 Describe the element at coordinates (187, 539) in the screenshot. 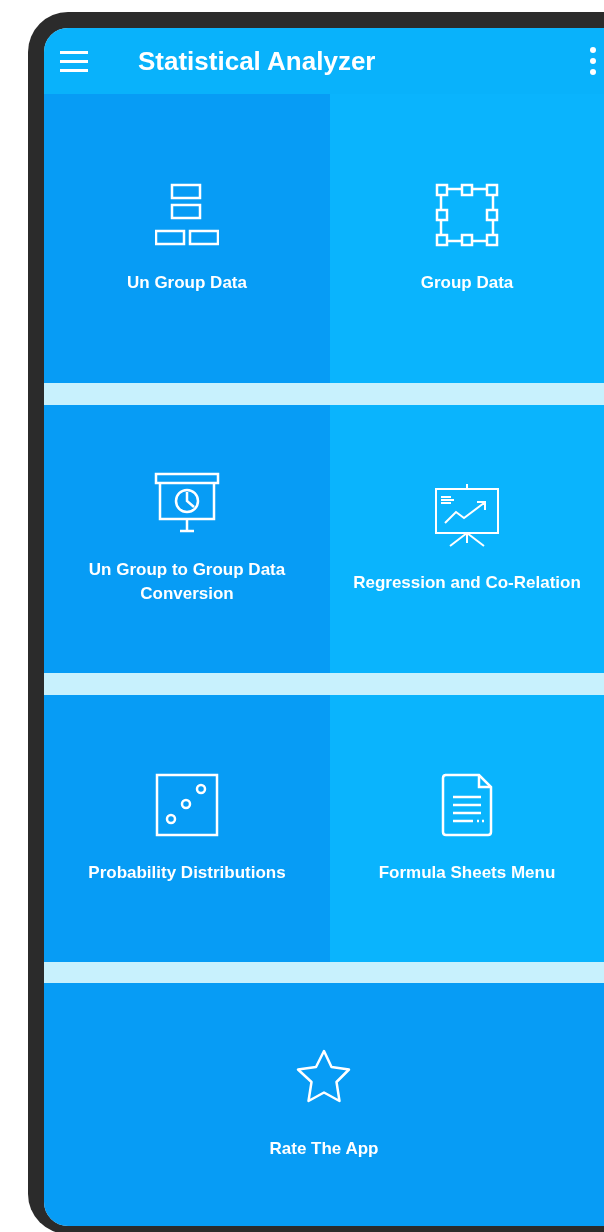

I see `menu-tile: Un Group to Group Data Conversion` at that location.